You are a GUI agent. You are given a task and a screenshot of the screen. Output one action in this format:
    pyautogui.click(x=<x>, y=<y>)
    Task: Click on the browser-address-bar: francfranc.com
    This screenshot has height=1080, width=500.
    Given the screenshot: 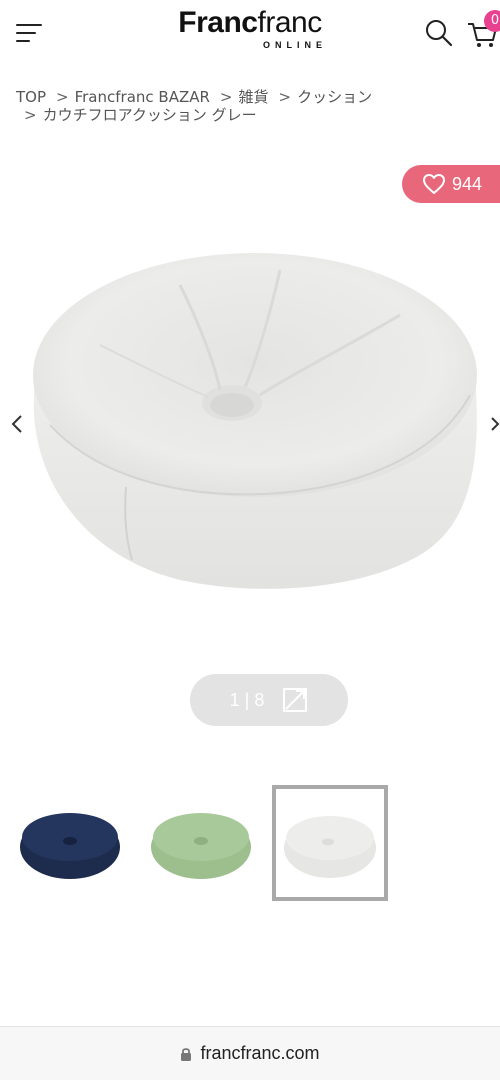 What is the action you would take?
    pyautogui.click(x=250, y=1053)
    